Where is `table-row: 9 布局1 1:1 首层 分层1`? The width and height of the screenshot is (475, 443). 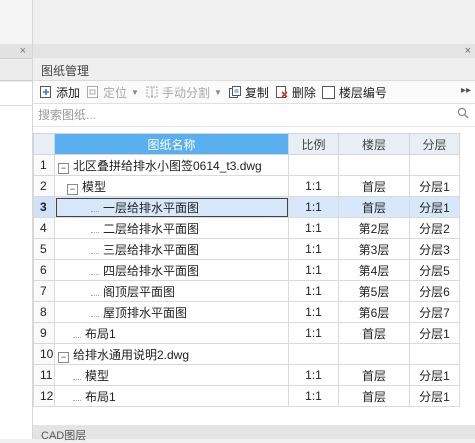 table-row: 9 布局1 1:1 首层 分层1 is located at coordinates (246, 333).